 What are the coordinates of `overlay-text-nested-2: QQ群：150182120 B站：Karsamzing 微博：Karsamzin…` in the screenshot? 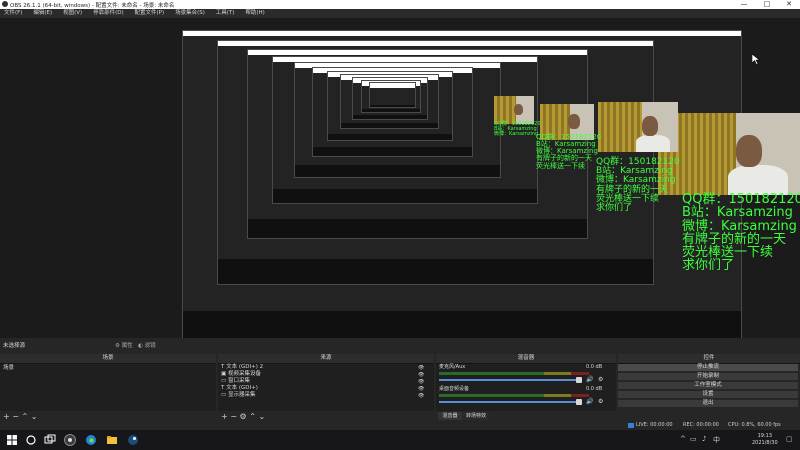 It's located at (568, 151).